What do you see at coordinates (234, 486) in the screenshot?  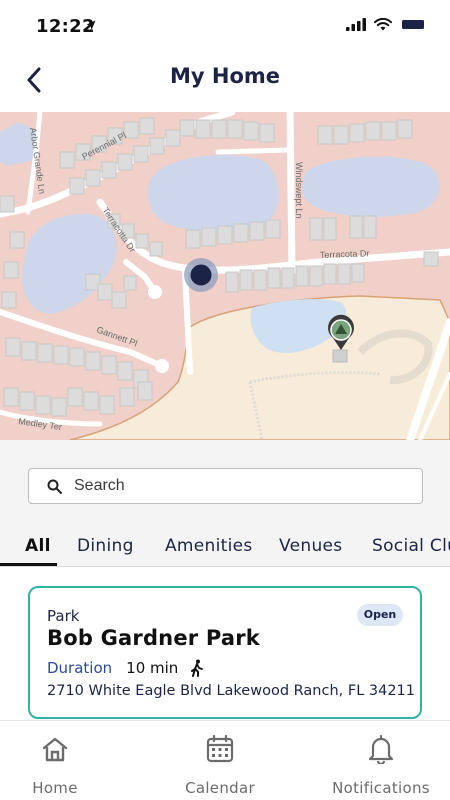 I see `search-input` at bounding box center [234, 486].